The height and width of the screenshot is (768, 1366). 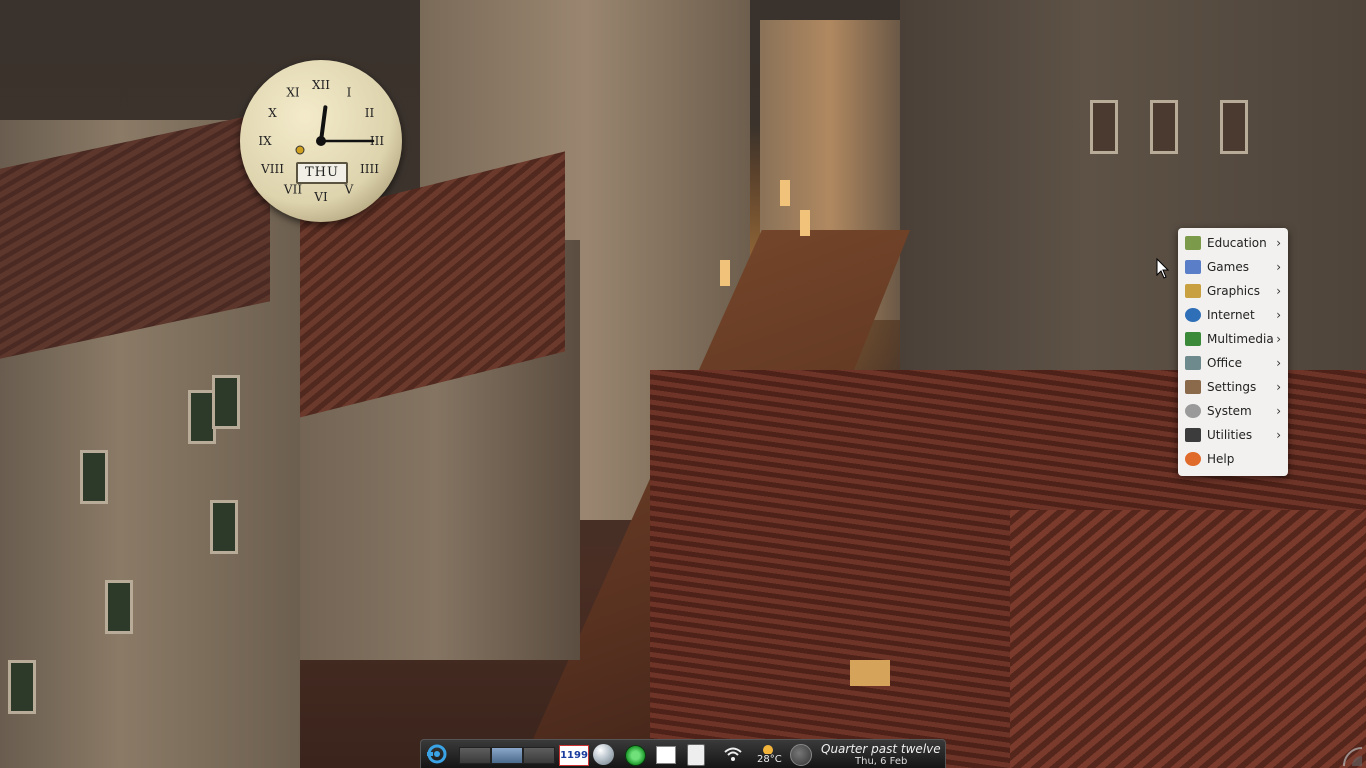 I want to click on clock-numeral: V, so click(x=349, y=190).